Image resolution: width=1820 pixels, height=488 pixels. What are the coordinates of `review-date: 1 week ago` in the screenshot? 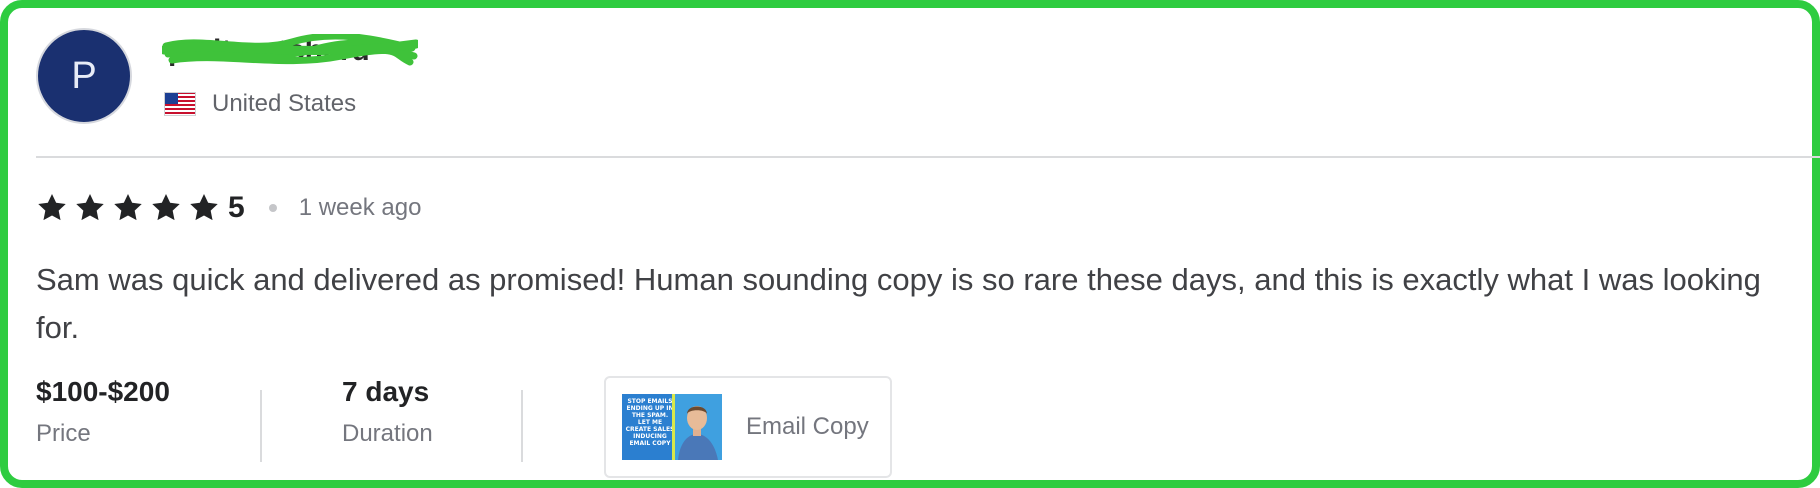 It's located at (360, 207).